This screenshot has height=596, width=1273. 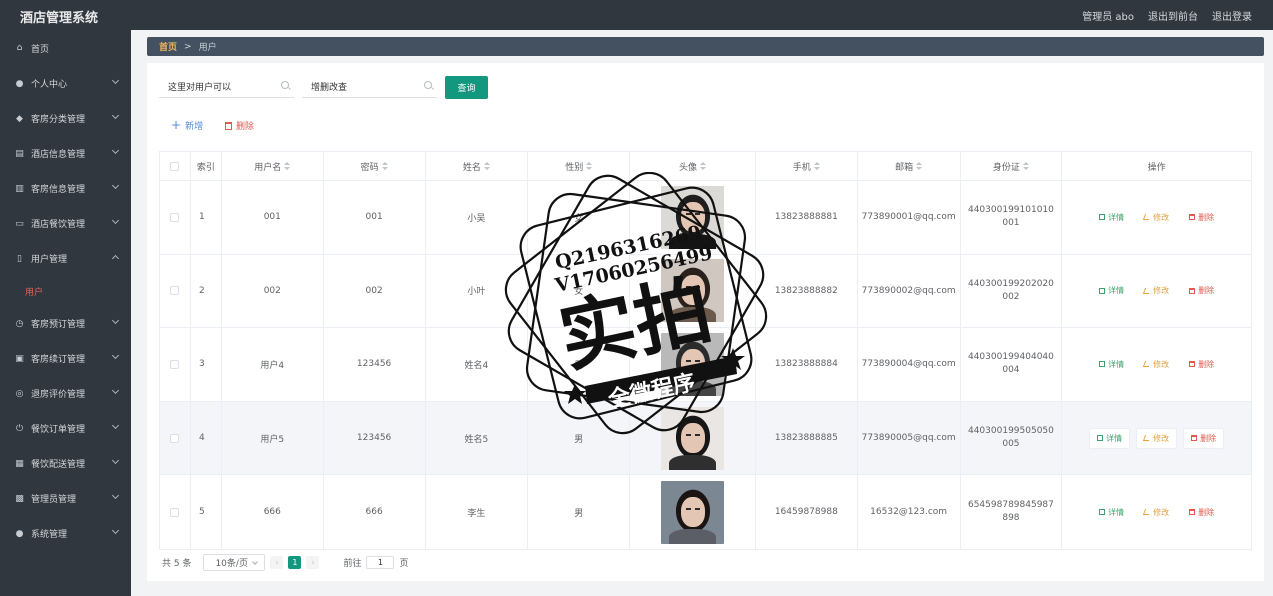 What do you see at coordinates (58, 120) in the screenshot?
I see `sidebar-item-label: 客房分类管理` at bounding box center [58, 120].